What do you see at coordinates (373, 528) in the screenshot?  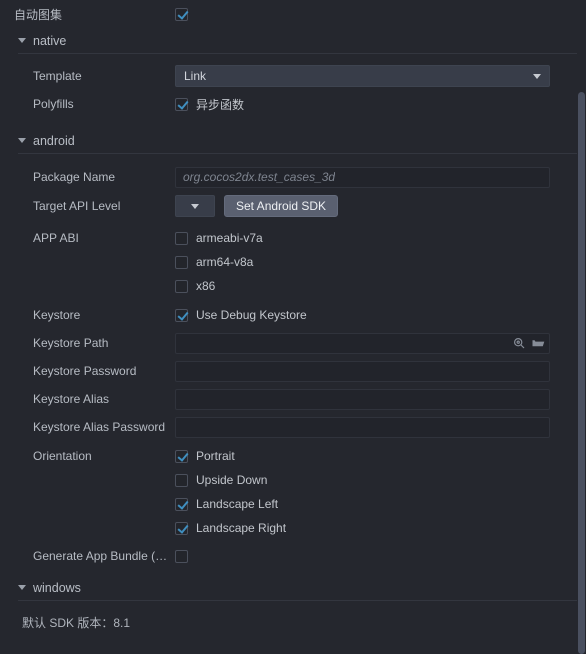 I see `orientation-option-3: Landscape Right` at bounding box center [373, 528].